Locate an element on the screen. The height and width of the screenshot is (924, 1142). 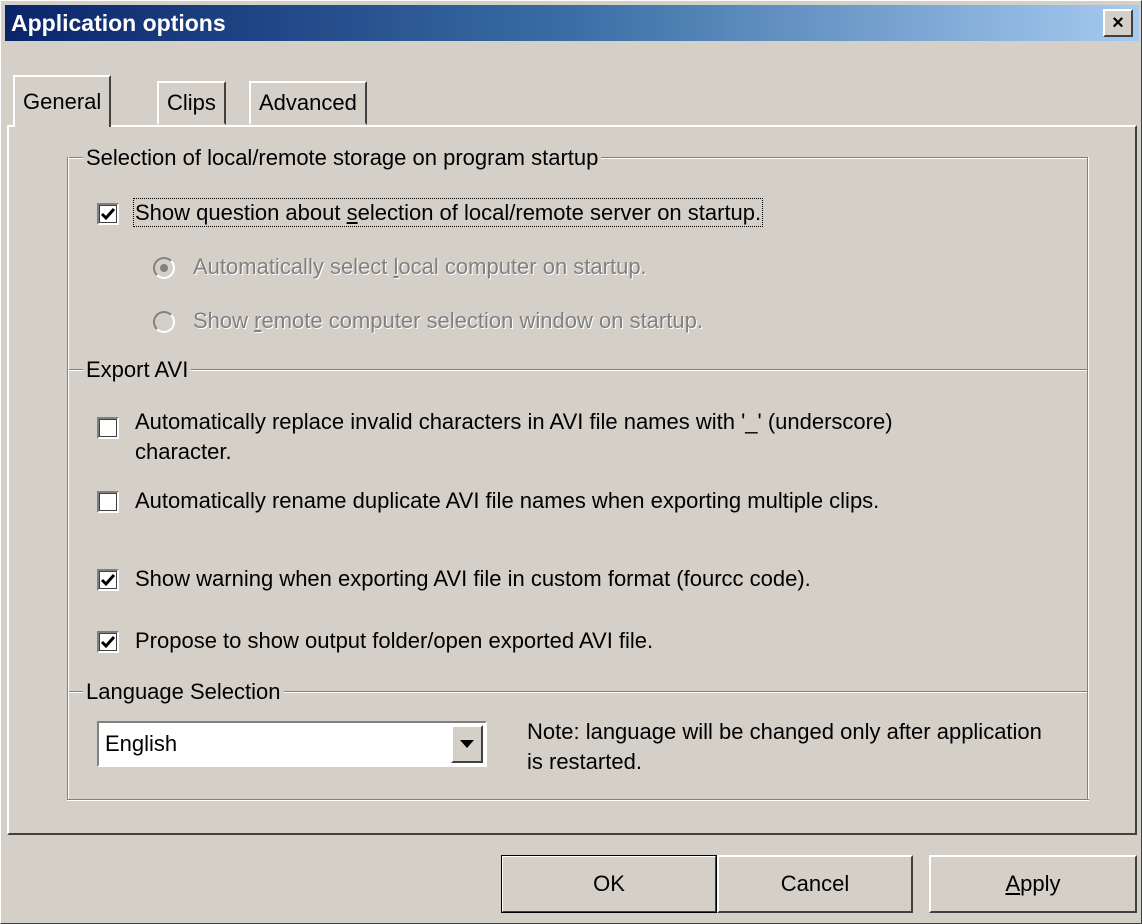
radio-selected-dot is located at coordinates (164, 268).